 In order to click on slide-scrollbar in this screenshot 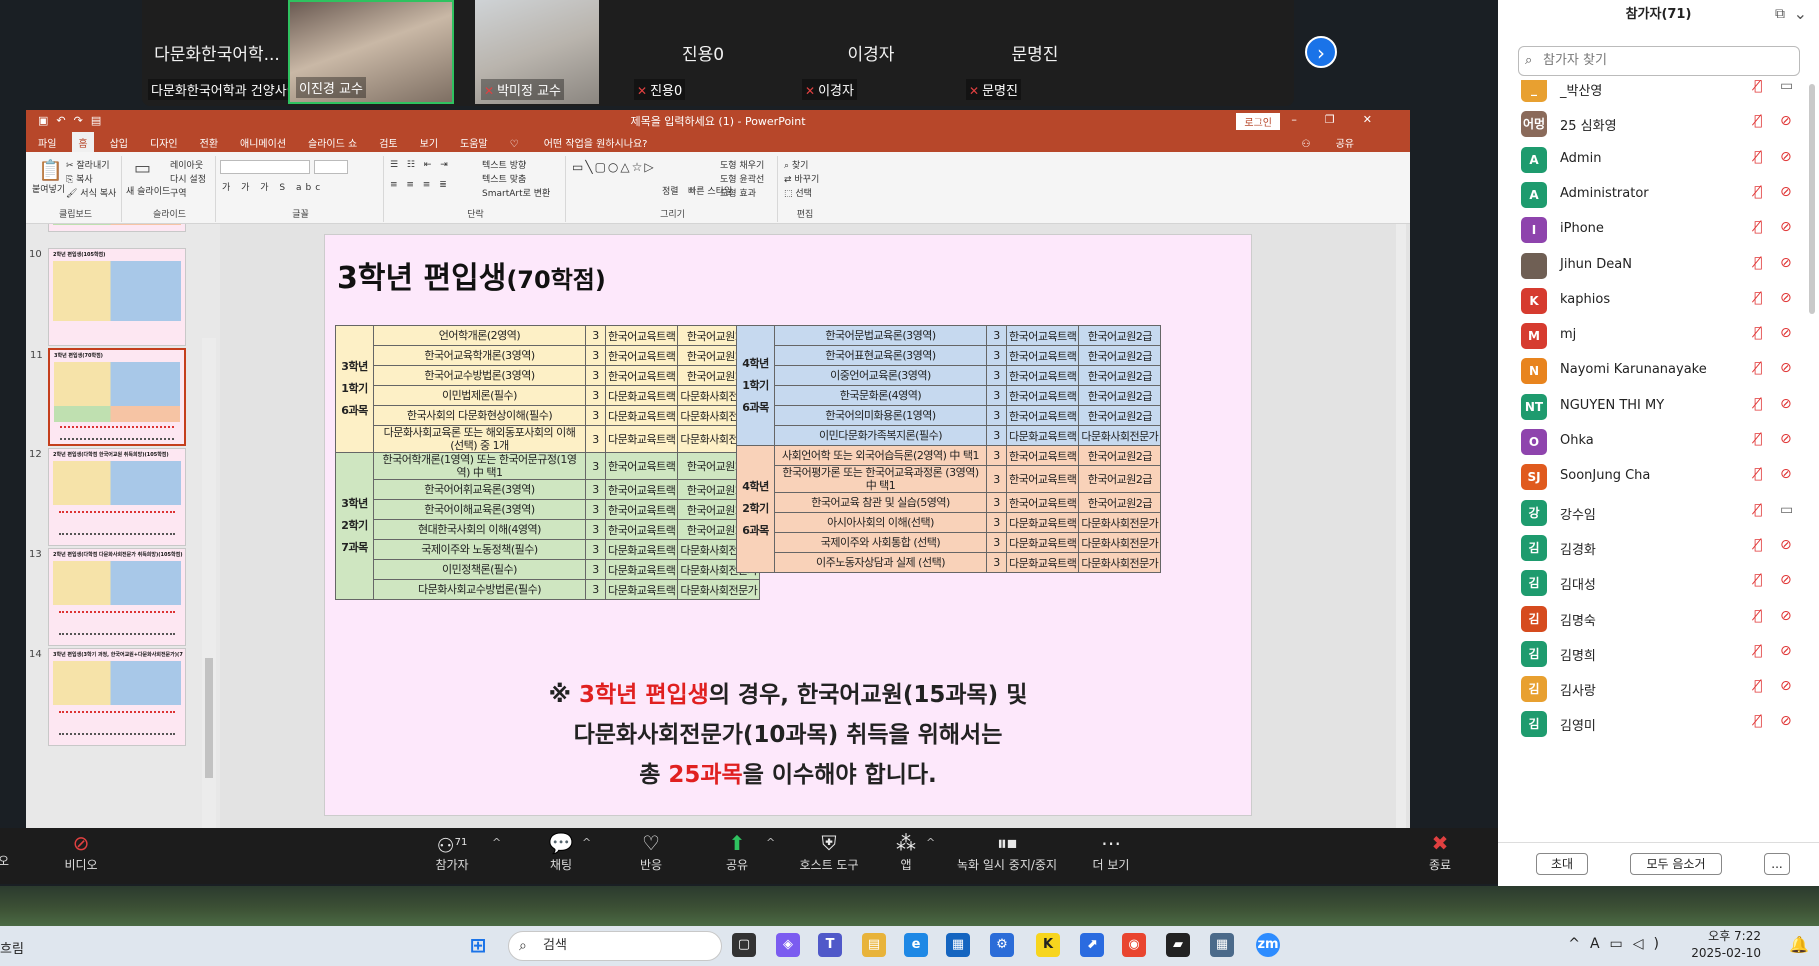, I will do `click(1401, 526)`.